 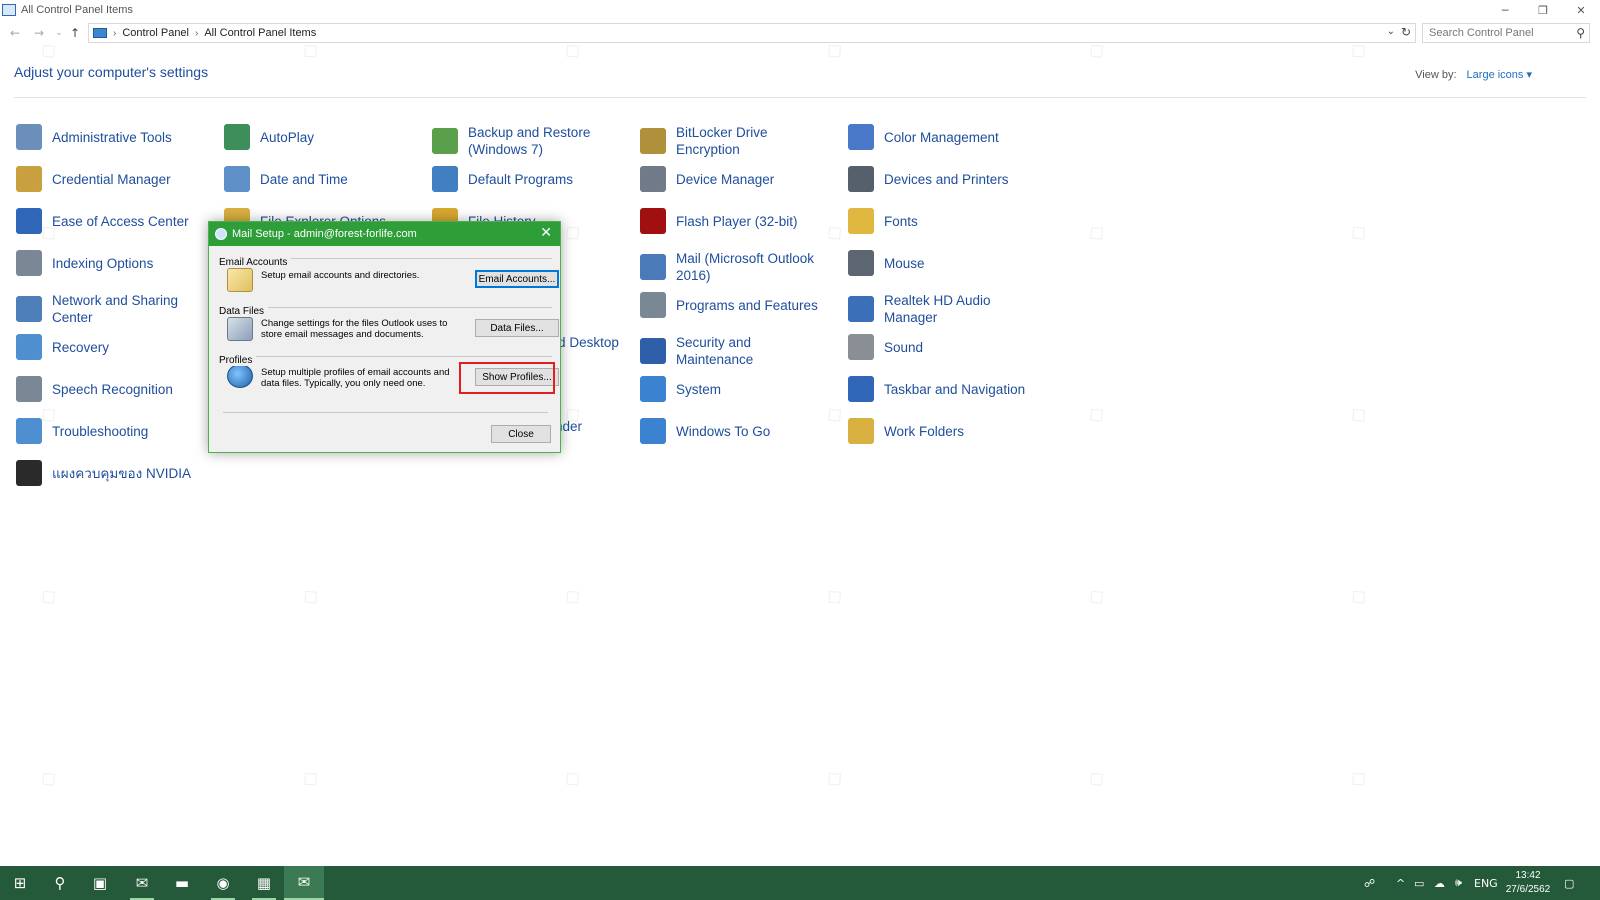 I want to click on restore-button: ❐, so click(x=1543, y=10).